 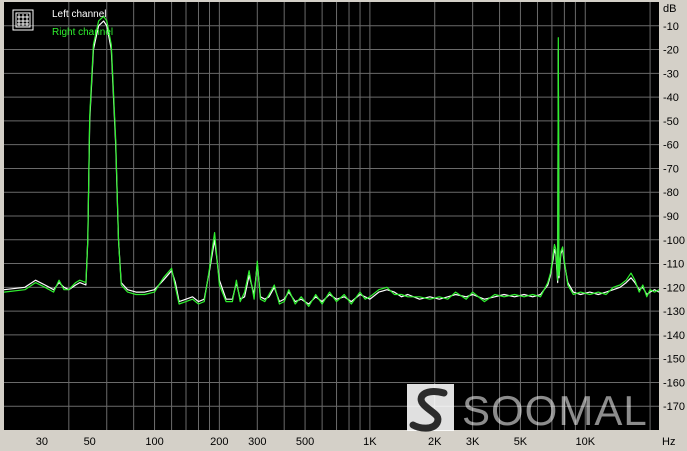 What do you see at coordinates (435, 442) in the screenshot?
I see `x-tick-label: 2K` at bounding box center [435, 442].